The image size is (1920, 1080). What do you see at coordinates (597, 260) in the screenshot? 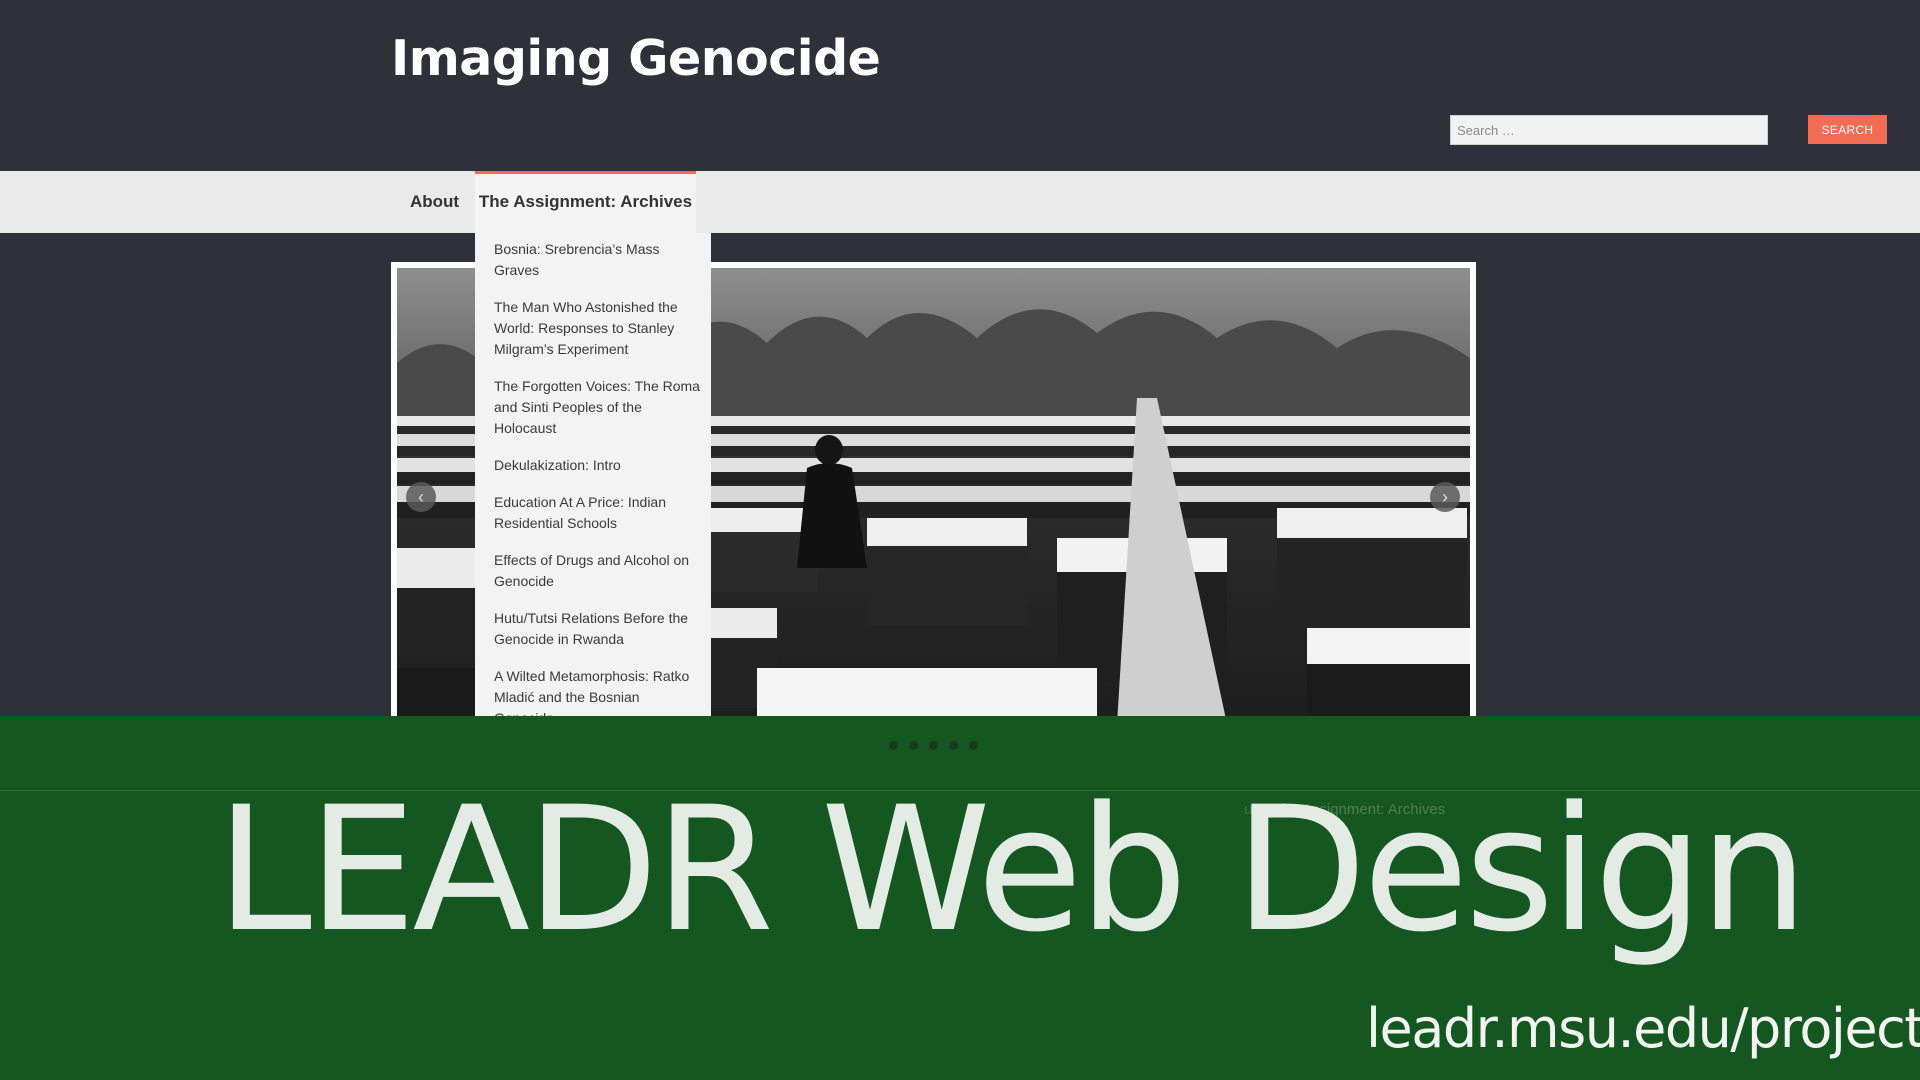
I see `dropdown-item: Bosnia: Srebrencia’s Mass Graves` at bounding box center [597, 260].